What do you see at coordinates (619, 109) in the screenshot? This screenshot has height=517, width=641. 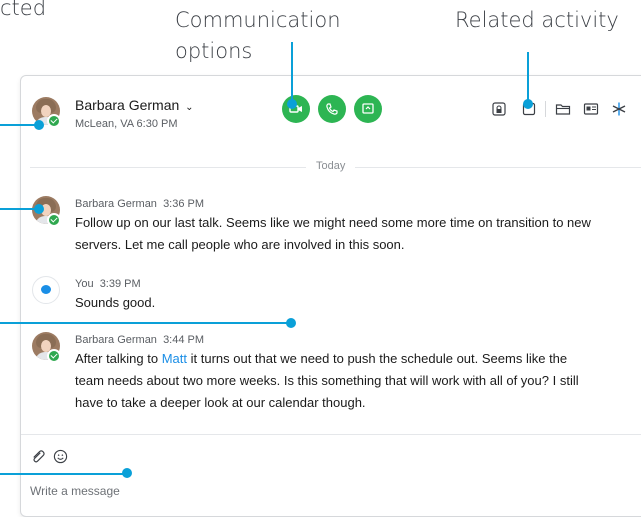 I see `apps-icon` at bounding box center [619, 109].